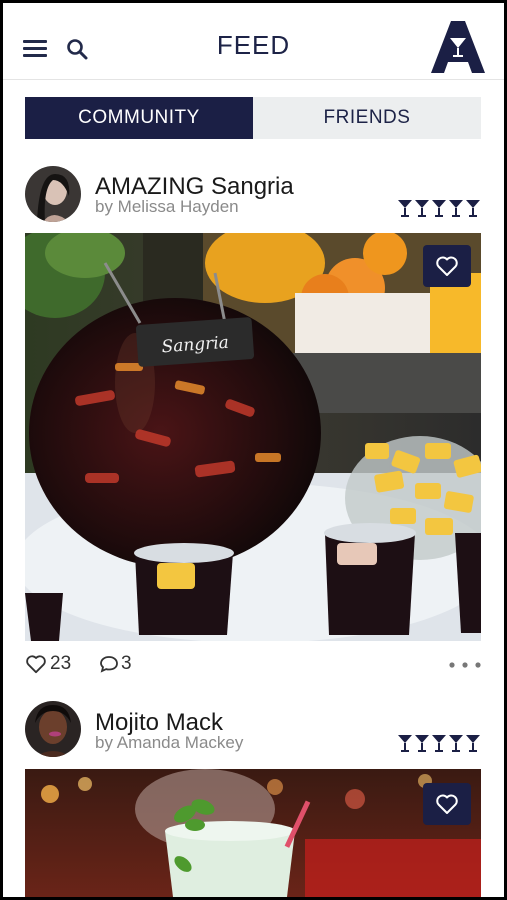 The height and width of the screenshot is (900, 507). Describe the element at coordinates (36, 664) in the screenshot. I see `heart-outline-icon` at that location.